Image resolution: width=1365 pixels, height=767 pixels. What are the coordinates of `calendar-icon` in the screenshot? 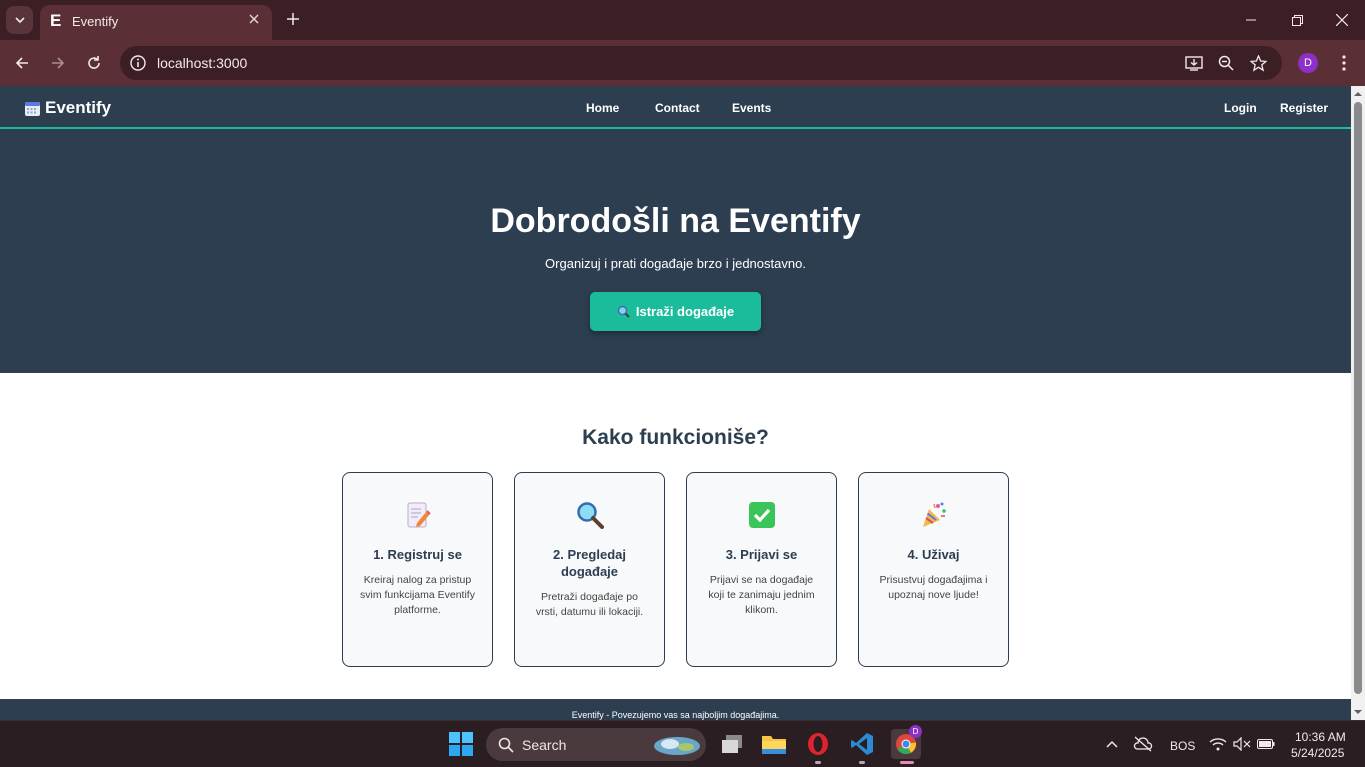 It's located at (32, 108).